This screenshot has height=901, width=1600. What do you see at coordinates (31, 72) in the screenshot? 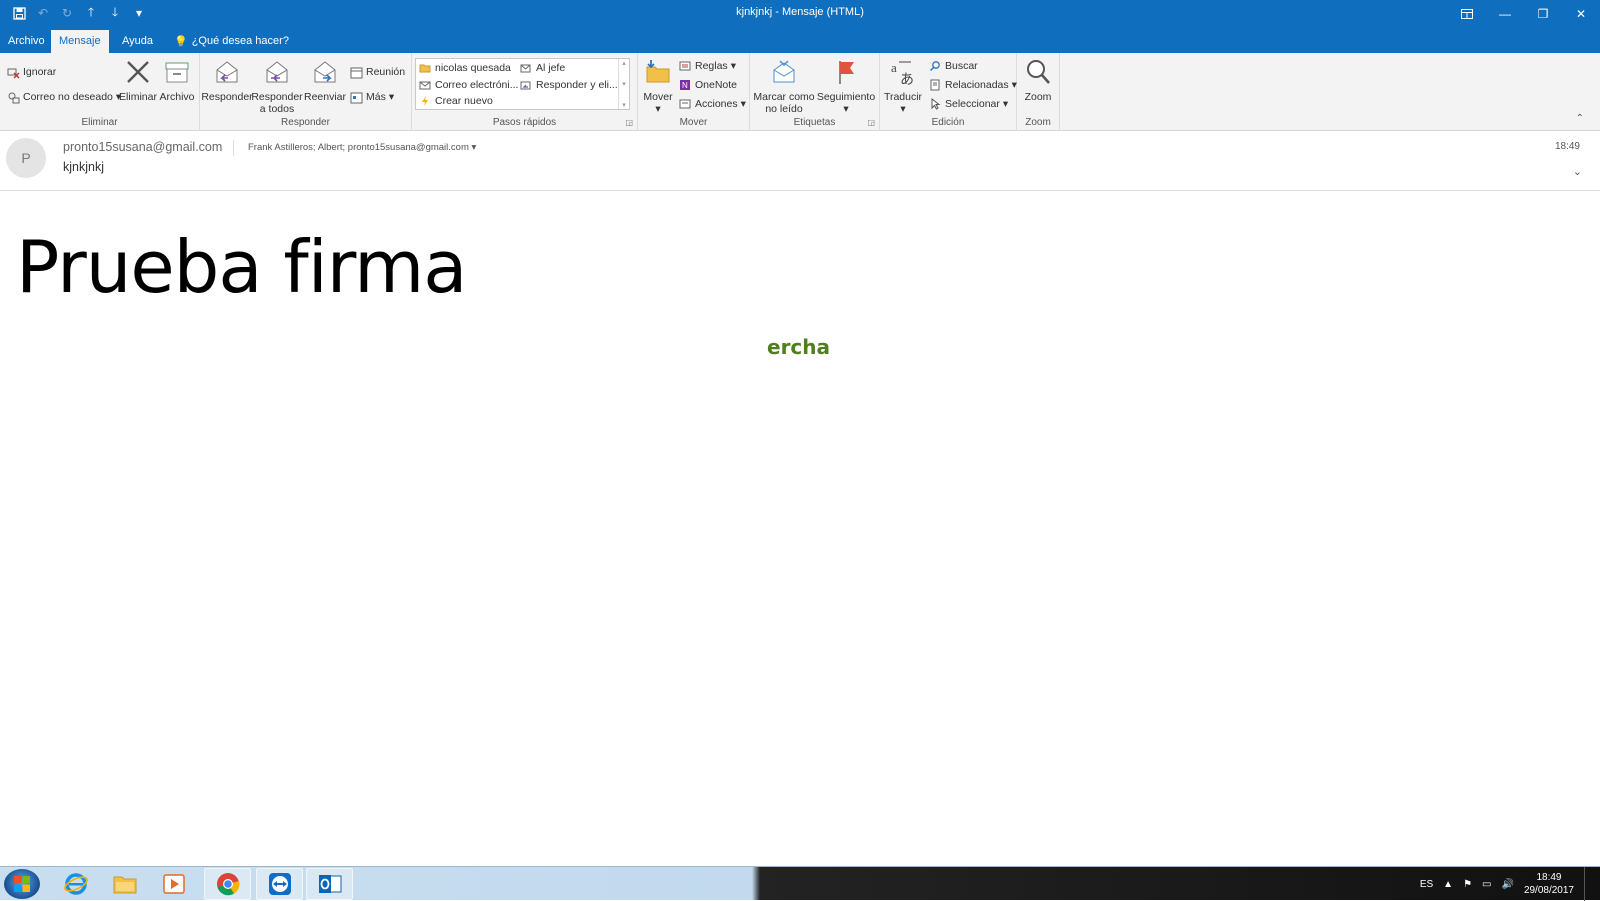
I see `ignore-button: Ignorar` at bounding box center [31, 72].